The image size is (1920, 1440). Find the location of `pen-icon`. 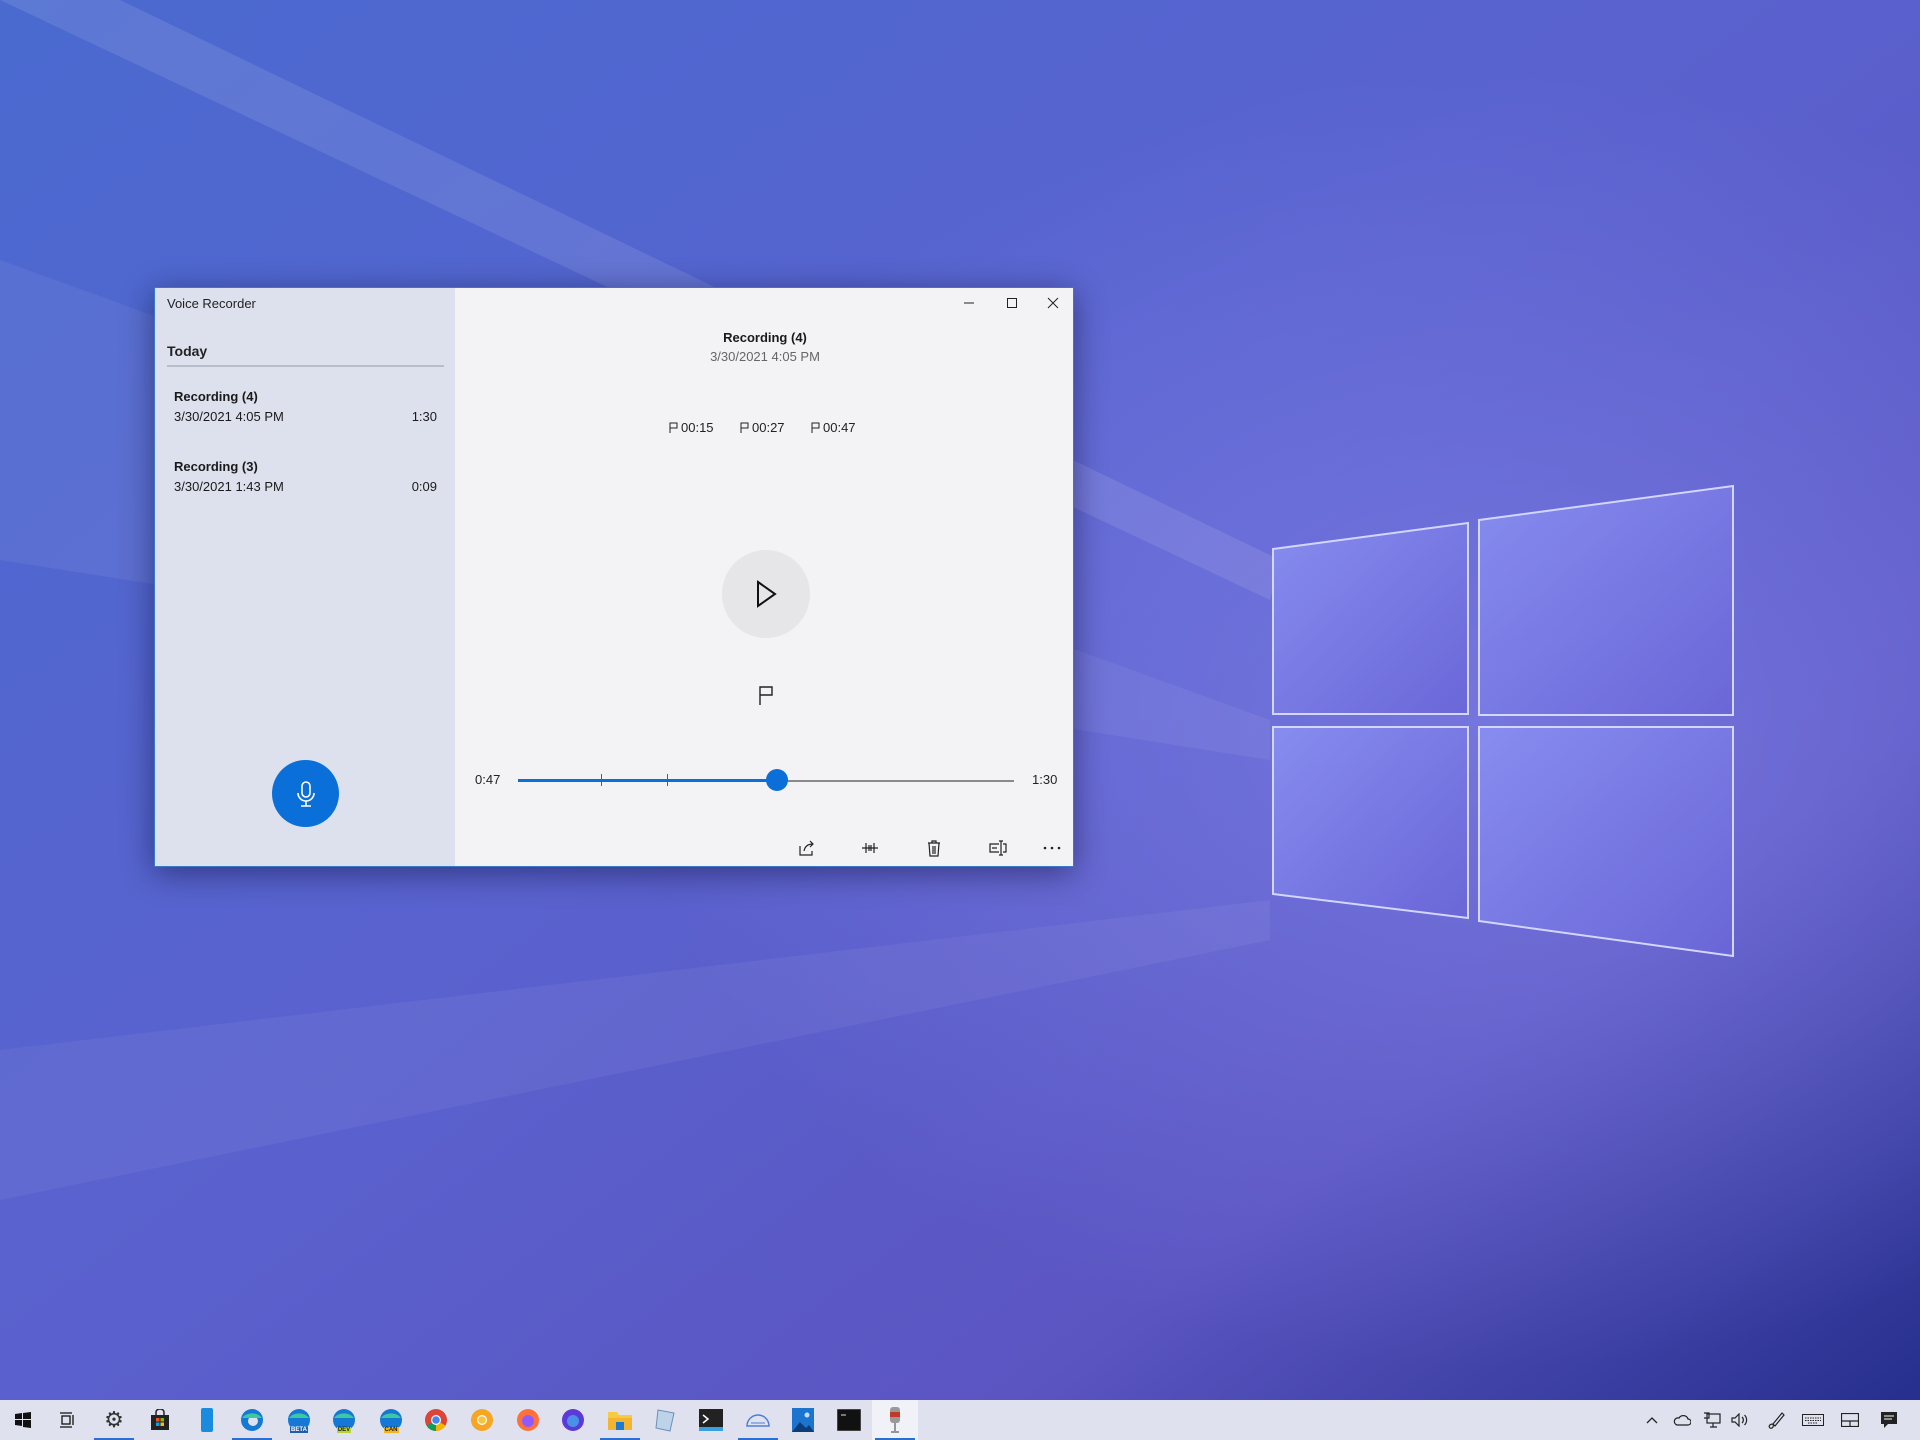

pen-icon is located at coordinates (1776, 1420).